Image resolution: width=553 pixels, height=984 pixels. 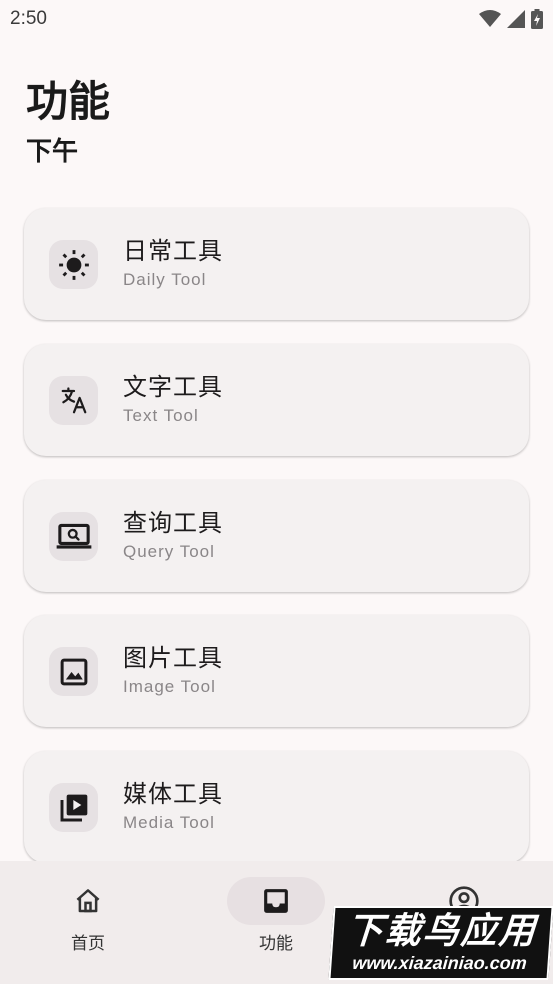 What do you see at coordinates (169, 822) in the screenshot?
I see `tool-subtitle: Media Tool` at bounding box center [169, 822].